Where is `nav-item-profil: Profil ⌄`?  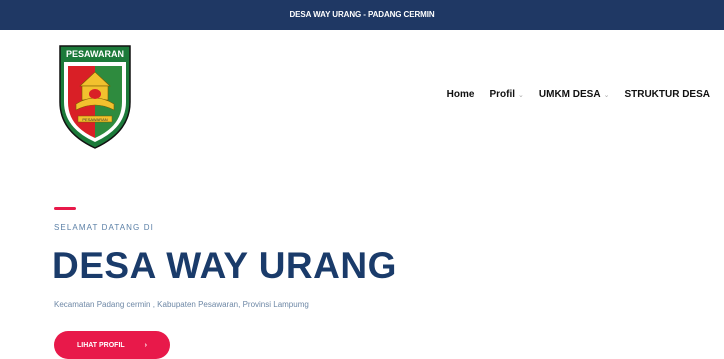 nav-item-profil: Profil ⌄ is located at coordinates (506, 94).